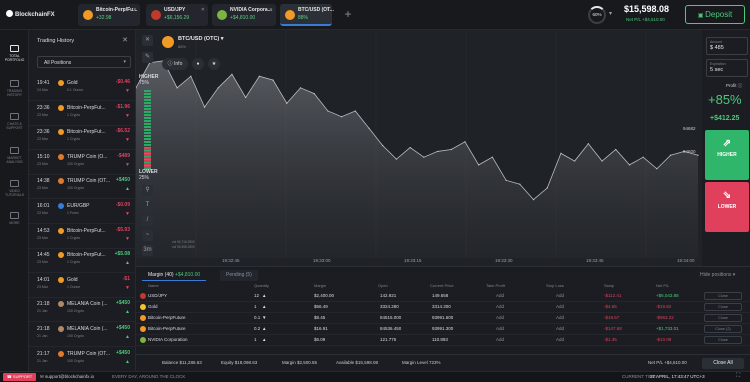  Describe the element at coordinates (147, 57) in the screenshot. I see `pencil-icon: ✎` at that location.